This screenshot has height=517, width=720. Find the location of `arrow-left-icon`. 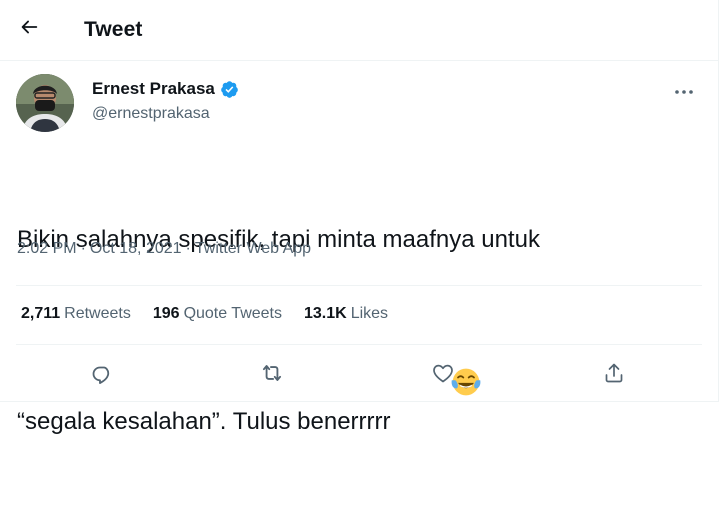

arrow-left-icon is located at coordinates (29, 29).